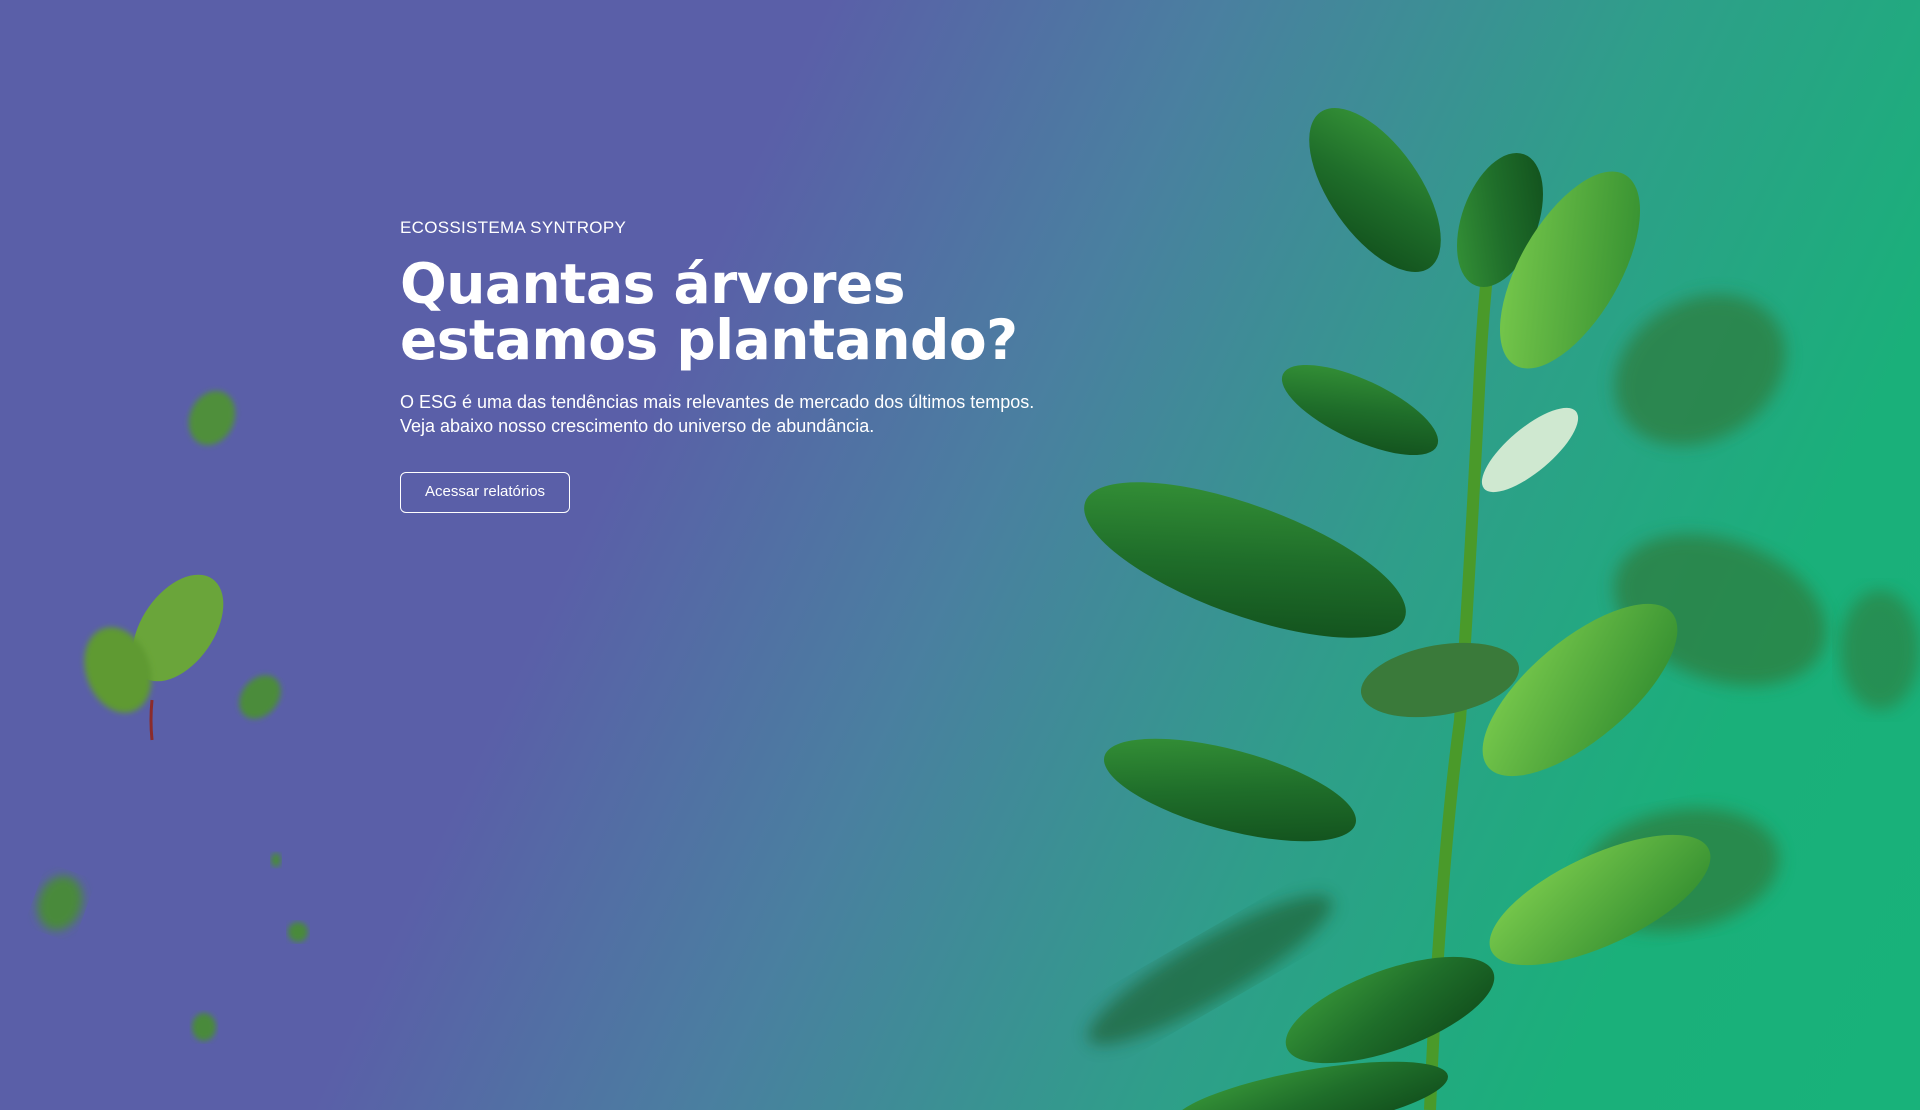 The image size is (1920, 1110). Describe the element at coordinates (172, 715) in the screenshot. I see `floating-leaves-decoration` at that location.